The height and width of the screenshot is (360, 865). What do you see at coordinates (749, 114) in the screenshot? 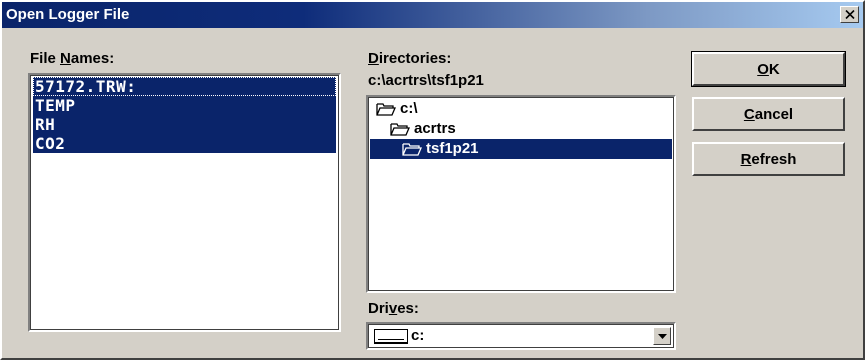
I see `cancel-accel: C` at bounding box center [749, 114].